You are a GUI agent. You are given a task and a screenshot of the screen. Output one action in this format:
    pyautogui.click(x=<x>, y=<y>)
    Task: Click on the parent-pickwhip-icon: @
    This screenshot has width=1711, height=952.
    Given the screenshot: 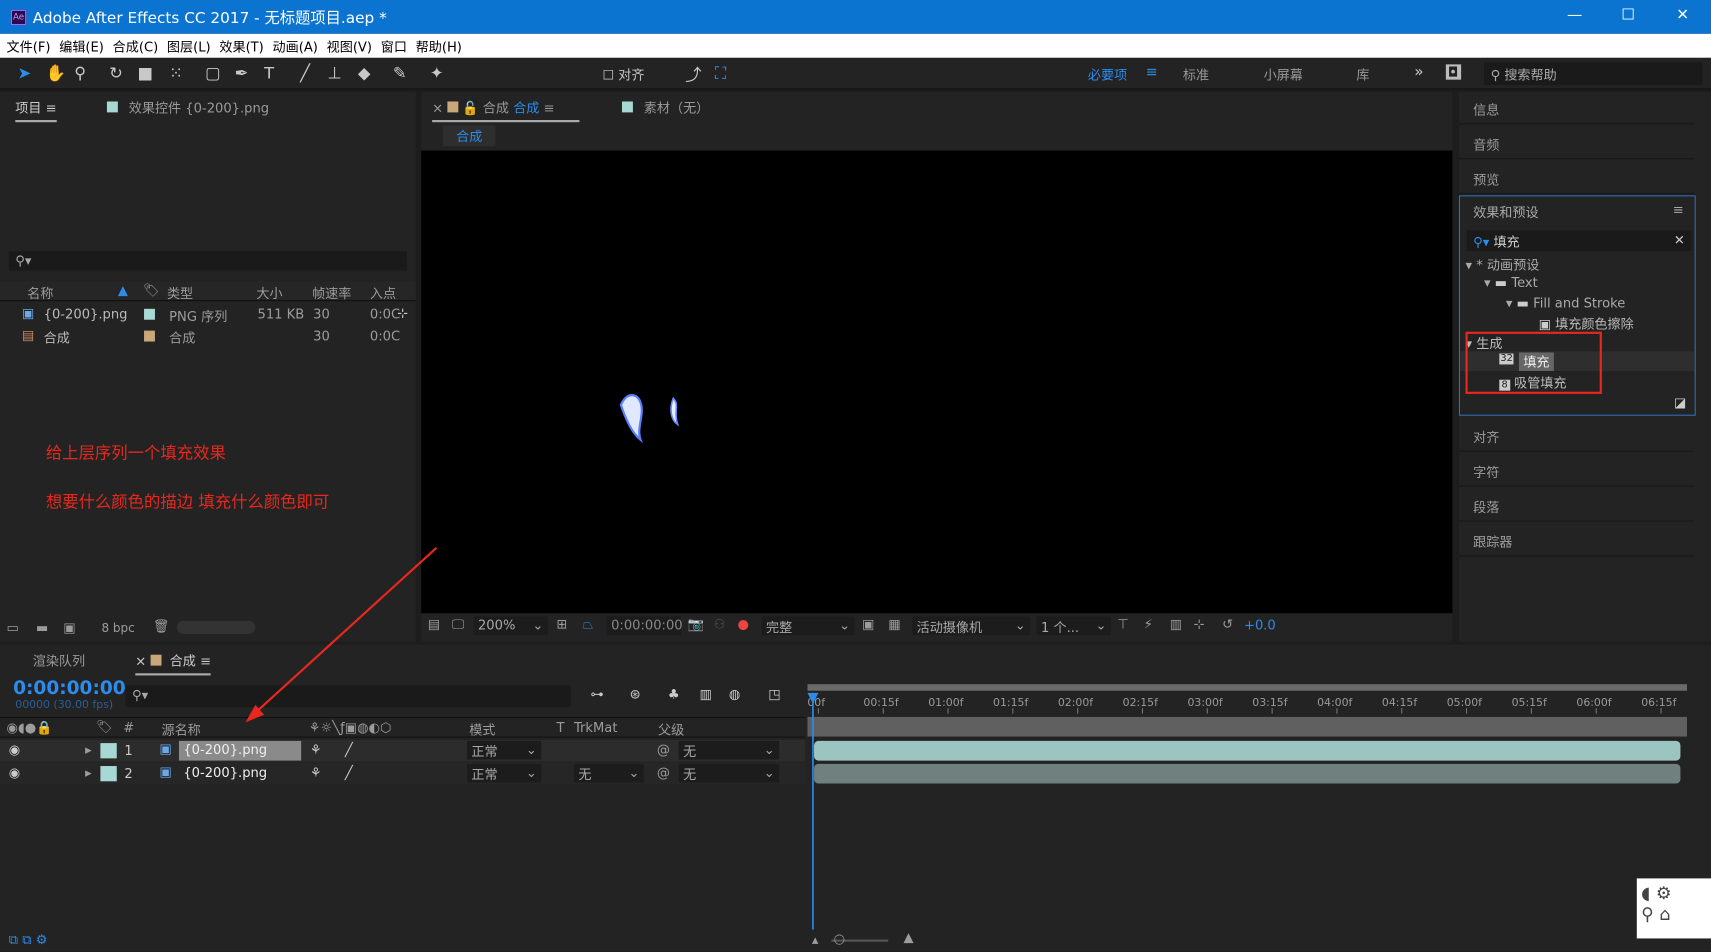 What is the action you would take?
    pyautogui.click(x=663, y=749)
    